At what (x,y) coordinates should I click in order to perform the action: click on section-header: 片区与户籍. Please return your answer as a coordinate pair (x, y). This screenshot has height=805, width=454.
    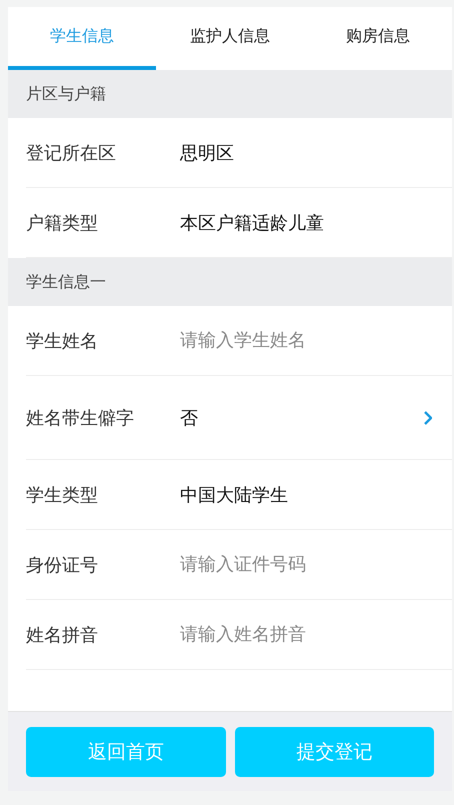
    Looking at the image, I should click on (230, 94).